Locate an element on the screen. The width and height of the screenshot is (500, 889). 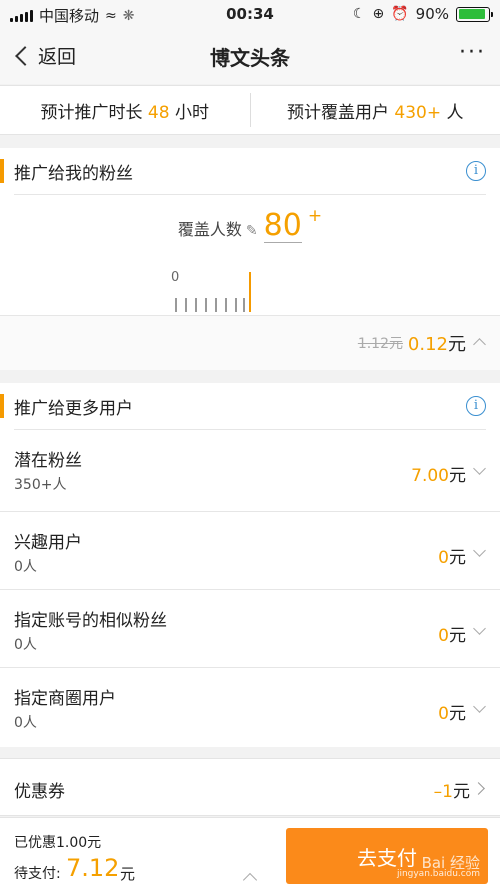
rotation-lock-icon: ⊕ is located at coordinates (378, 14).